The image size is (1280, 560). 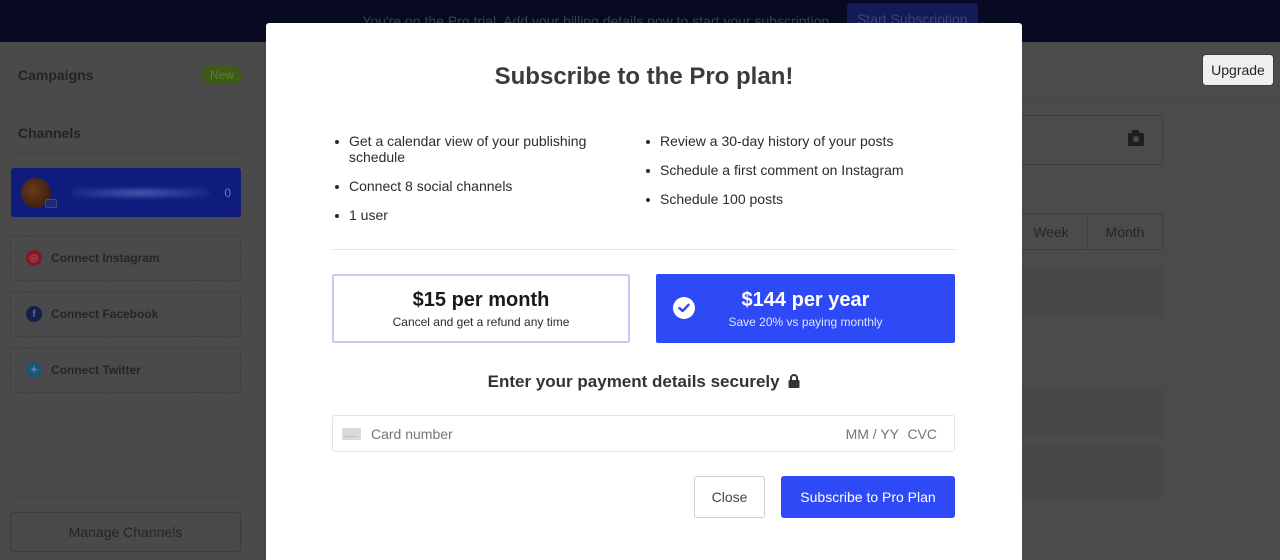 I want to click on connect-instagram-button: ◎ Connect Instagram, so click(x=125, y=258).